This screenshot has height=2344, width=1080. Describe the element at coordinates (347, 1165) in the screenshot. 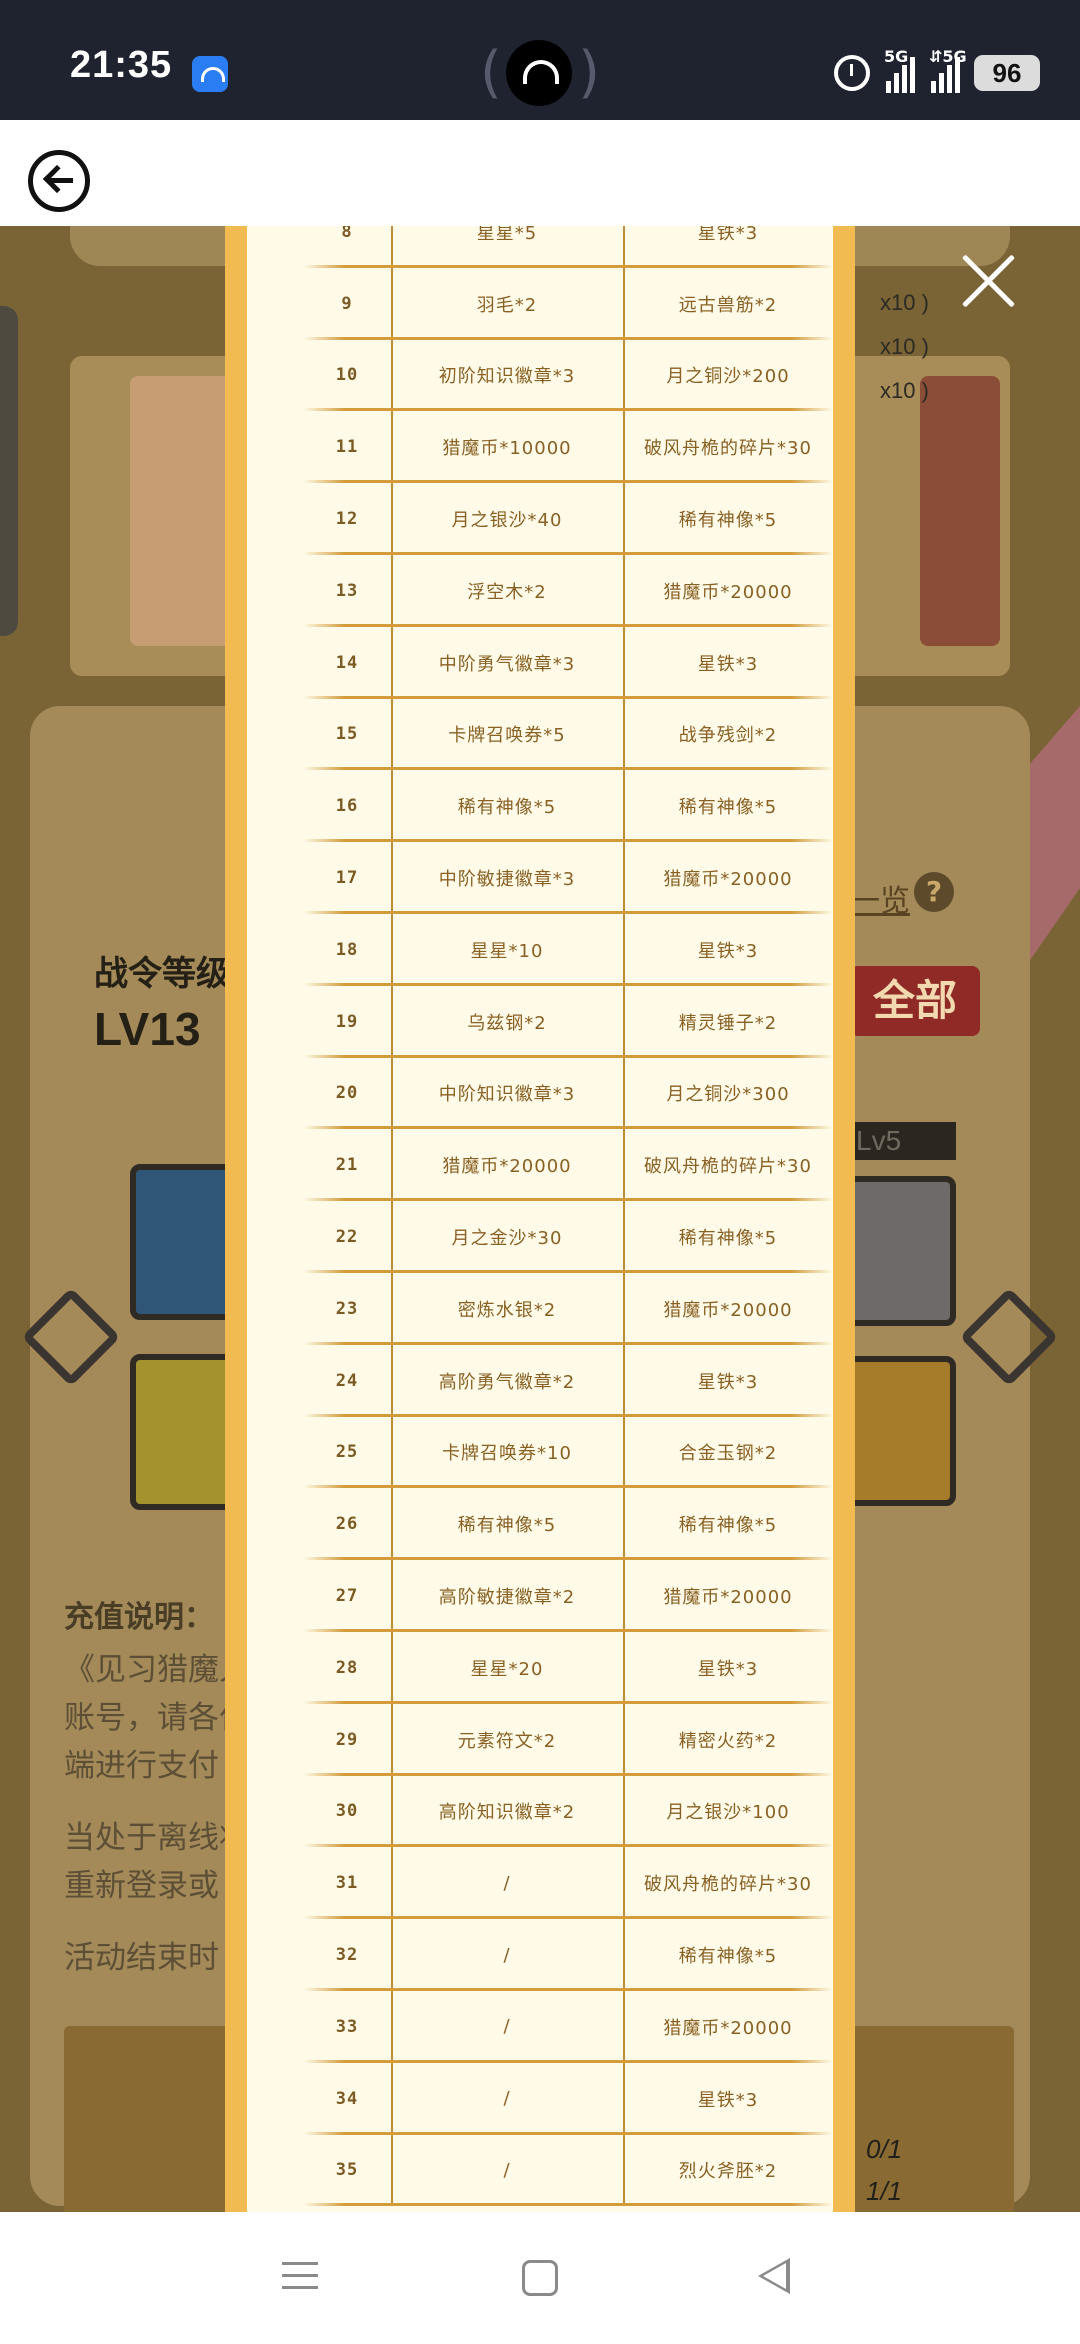

I see `level-cell: 21` at that location.